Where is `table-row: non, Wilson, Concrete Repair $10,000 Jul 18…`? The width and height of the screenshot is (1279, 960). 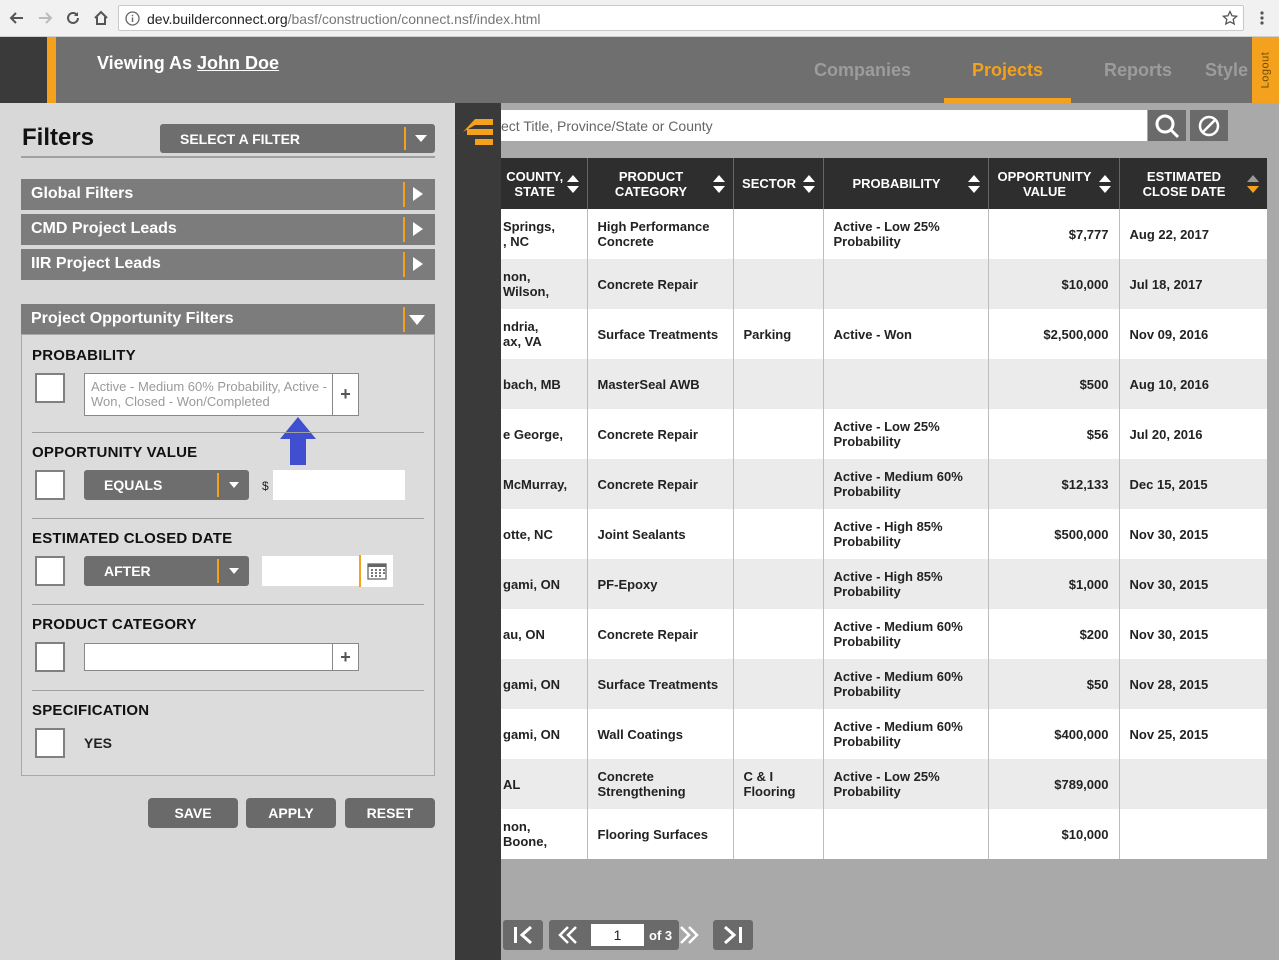
table-row: non, Wilson, Concrete Repair $10,000 Jul 18… is located at coordinates (884, 284).